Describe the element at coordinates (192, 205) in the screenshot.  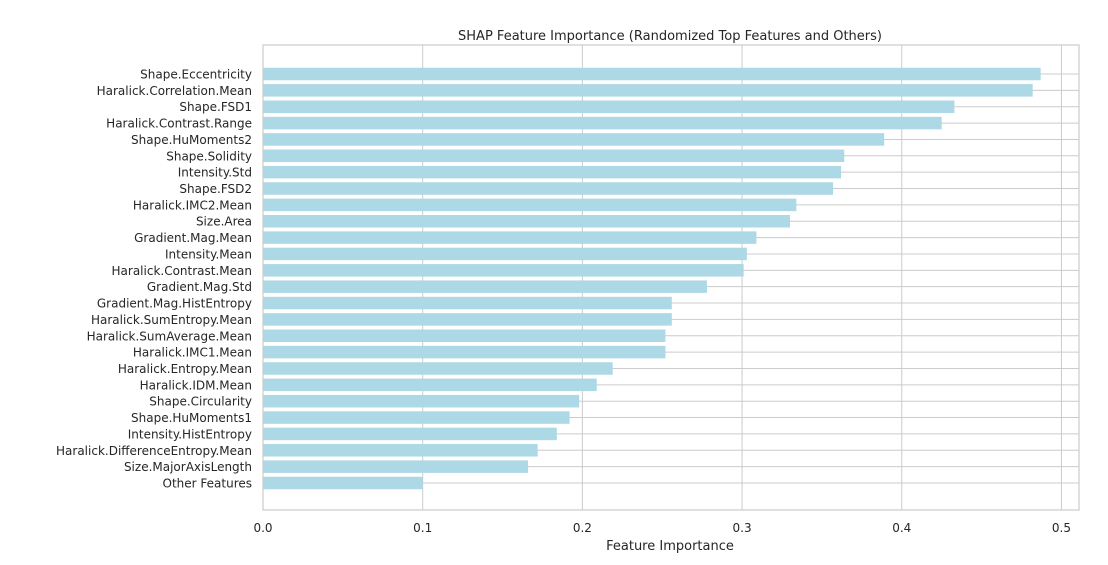
I see `y-tick-label: Haralick.IMC2.Mean` at that location.